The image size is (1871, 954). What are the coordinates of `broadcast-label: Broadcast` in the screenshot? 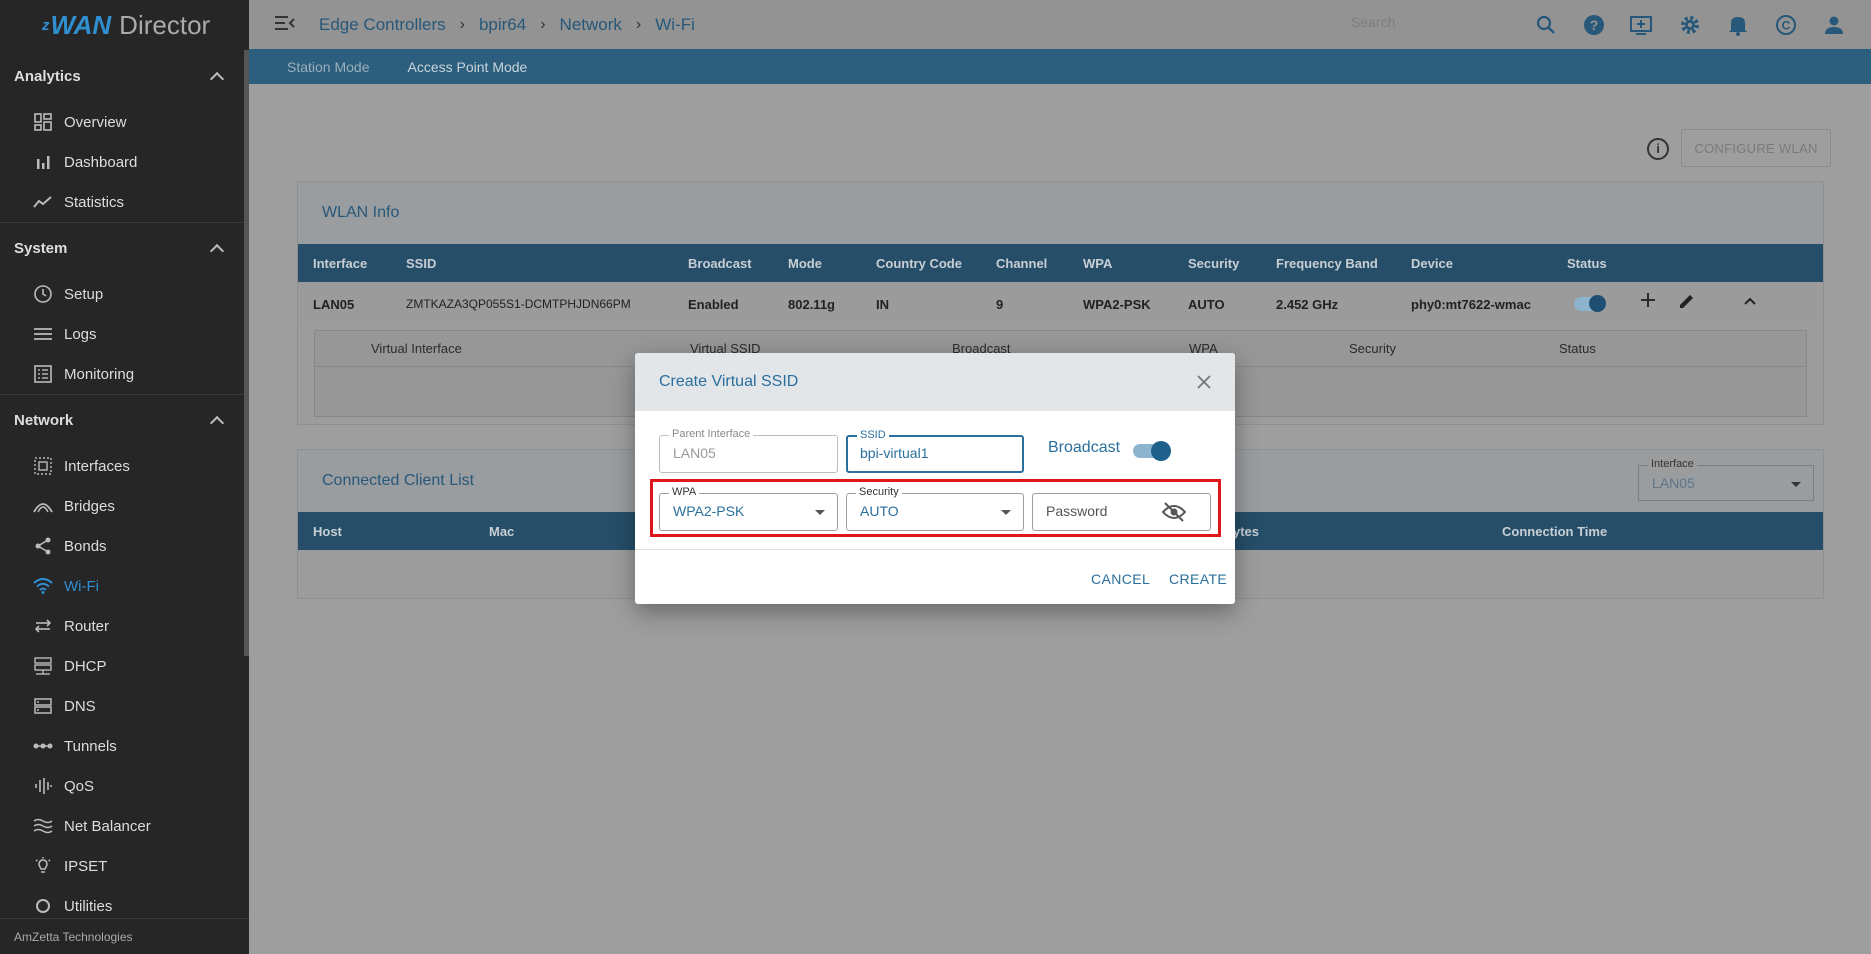 It's located at (1084, 447).